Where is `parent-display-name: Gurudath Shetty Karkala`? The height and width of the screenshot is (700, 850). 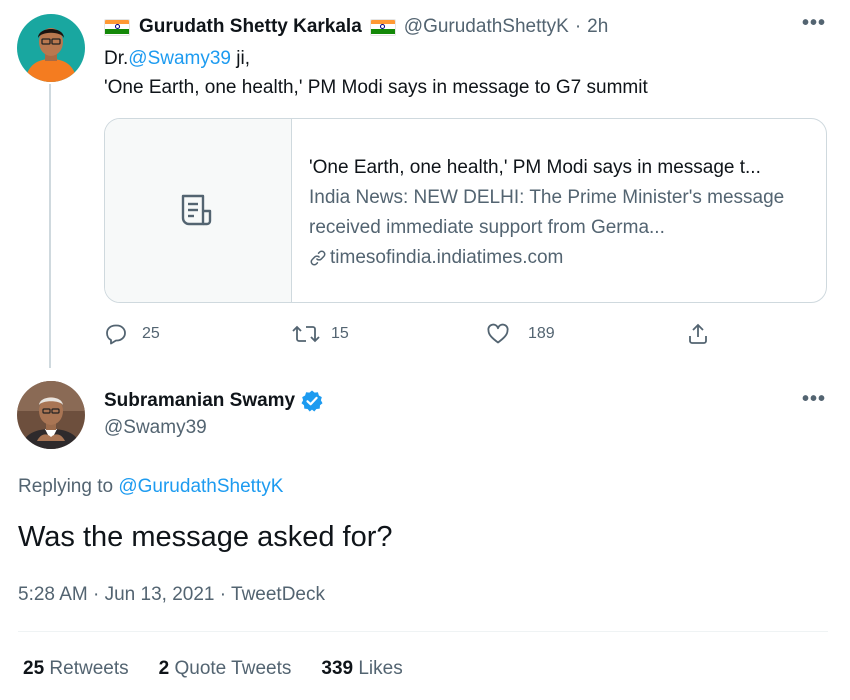 parent-display-name: Gurudath Shetty Karkala is located at coordinates (250, 27).